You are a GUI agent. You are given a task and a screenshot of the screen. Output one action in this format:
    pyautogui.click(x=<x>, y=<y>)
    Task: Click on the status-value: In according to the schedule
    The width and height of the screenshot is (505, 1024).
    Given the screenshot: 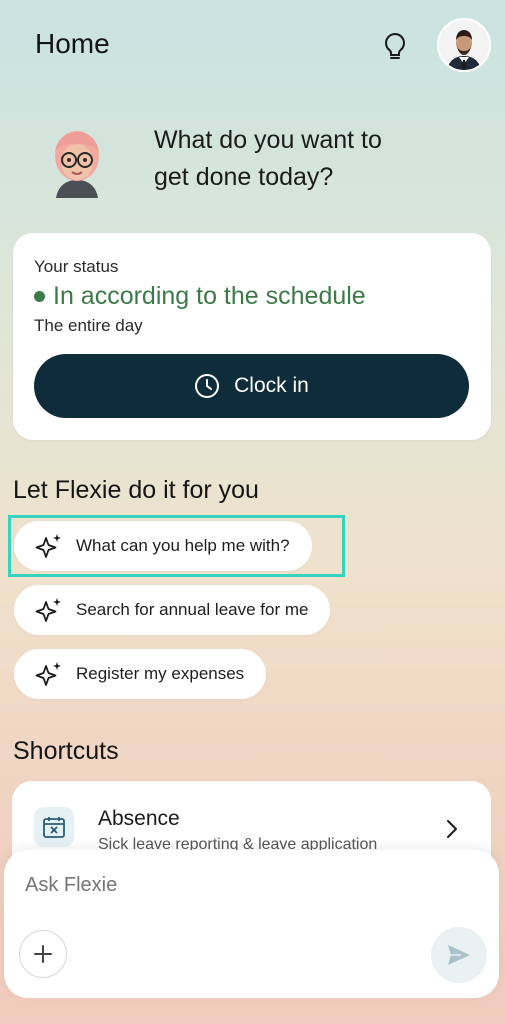 What is the action you would take?
    pyautogui.click(x=200, y=296)
    